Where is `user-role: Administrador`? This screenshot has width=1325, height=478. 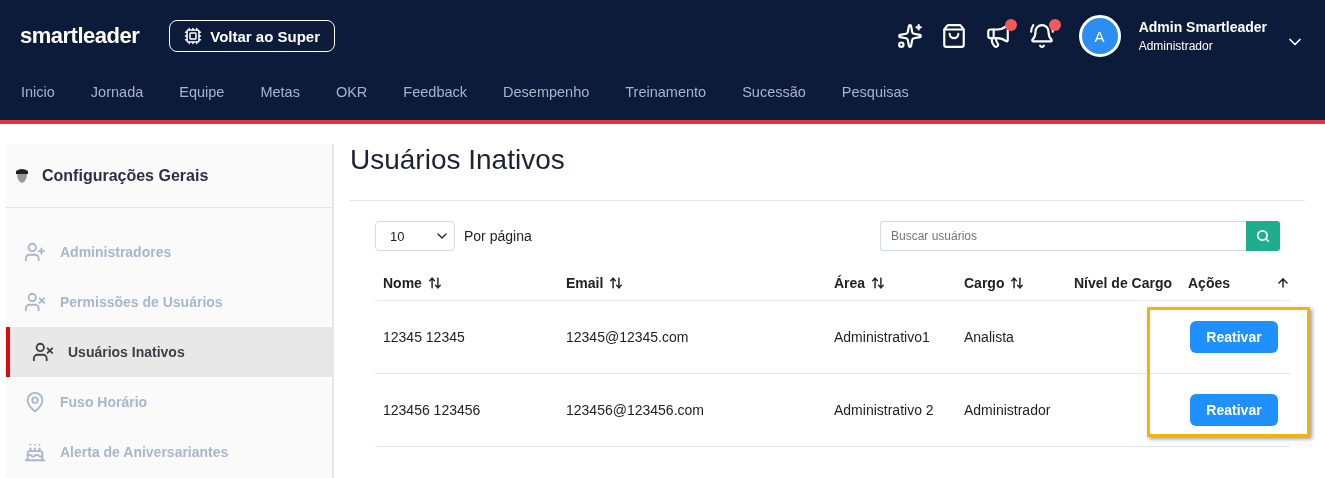 user-role: Administrador is located at coordinates (1176, 46).